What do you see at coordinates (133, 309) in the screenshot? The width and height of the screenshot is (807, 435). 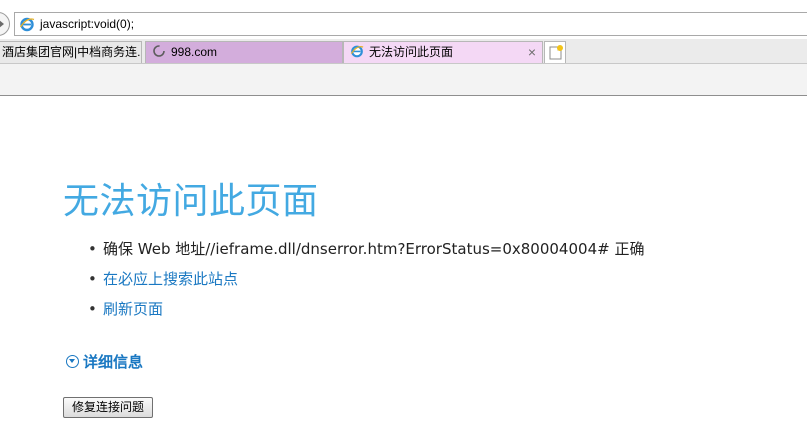 I see `refresh-page-link: 刷新页面` at bounding box center [133, 309].